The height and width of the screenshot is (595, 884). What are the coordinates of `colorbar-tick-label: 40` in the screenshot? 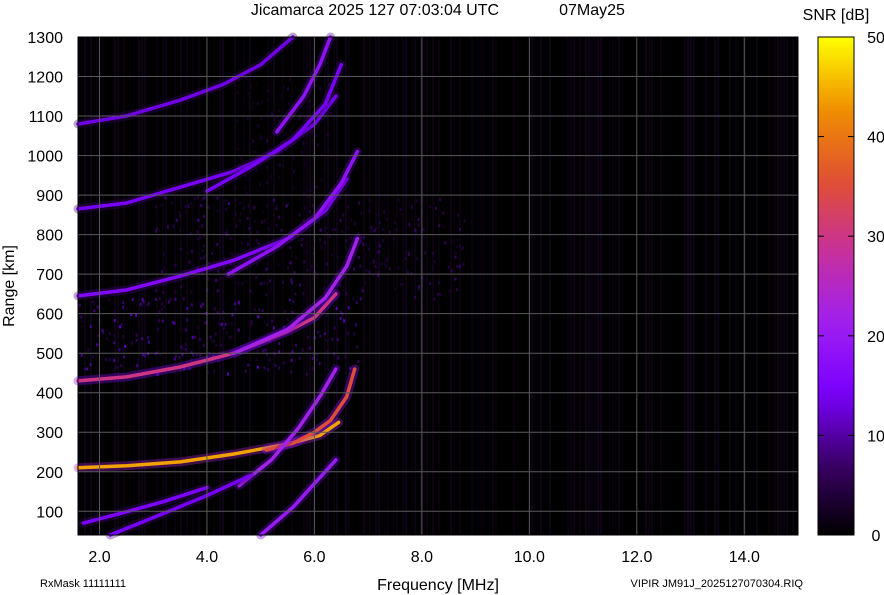 It's located at (875, 138).